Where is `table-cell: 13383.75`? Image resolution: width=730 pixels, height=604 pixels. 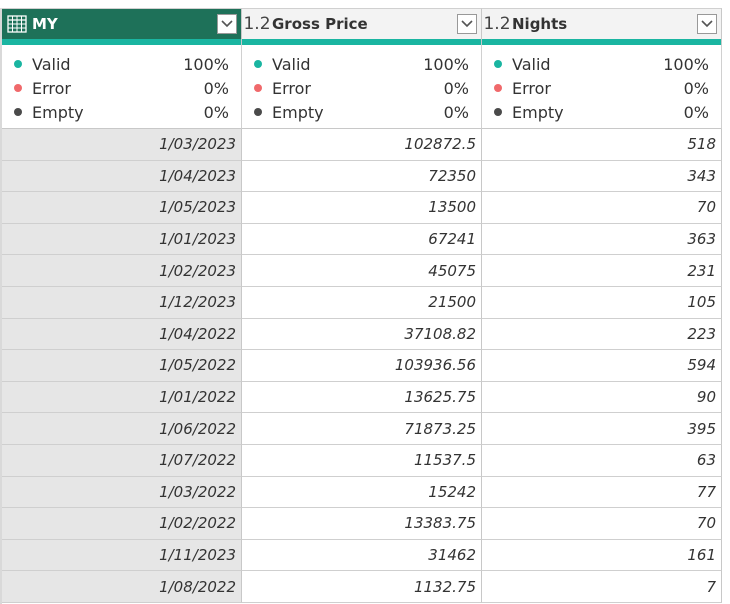
table-cell: 13383.75 is located at coordinates (362, 524).